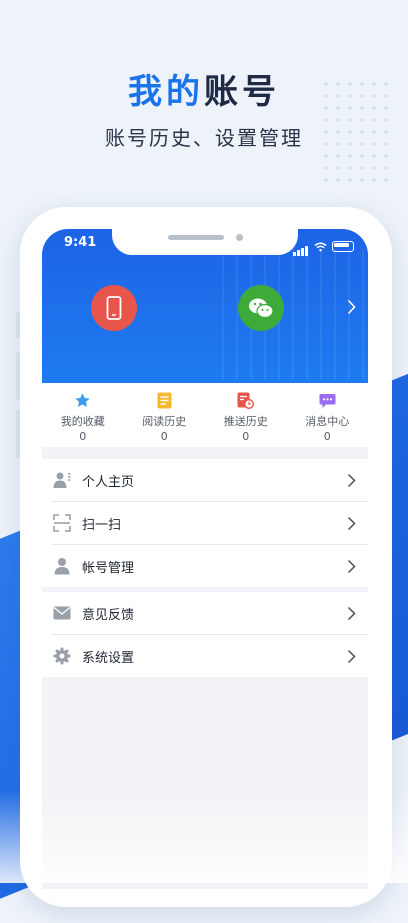 This screenshot has width=408, height=923. Describe the element at coordinates (108, 615) in the screenshot. I see `menu-item-label: 意见反馈` at that location.